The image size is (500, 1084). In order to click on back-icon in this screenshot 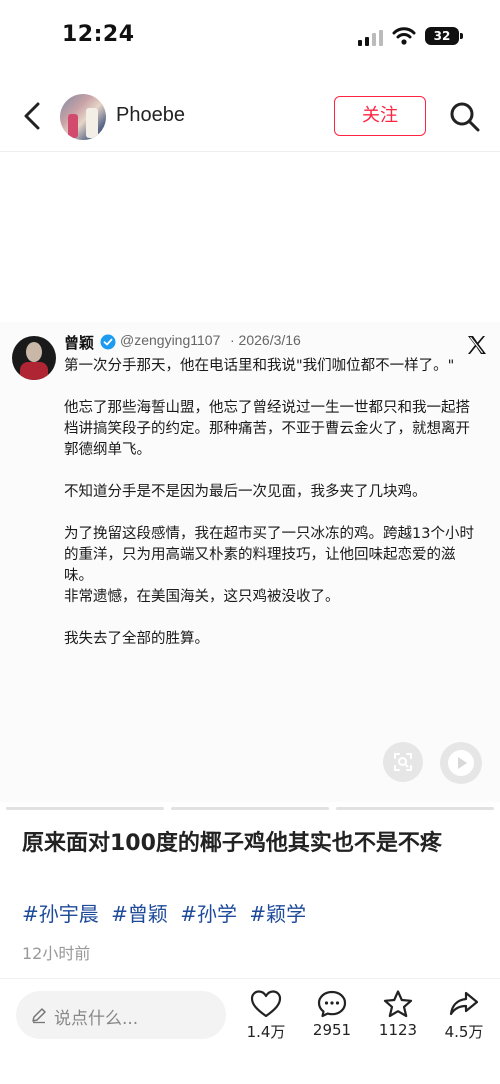, I will do `click(32, 116)`.